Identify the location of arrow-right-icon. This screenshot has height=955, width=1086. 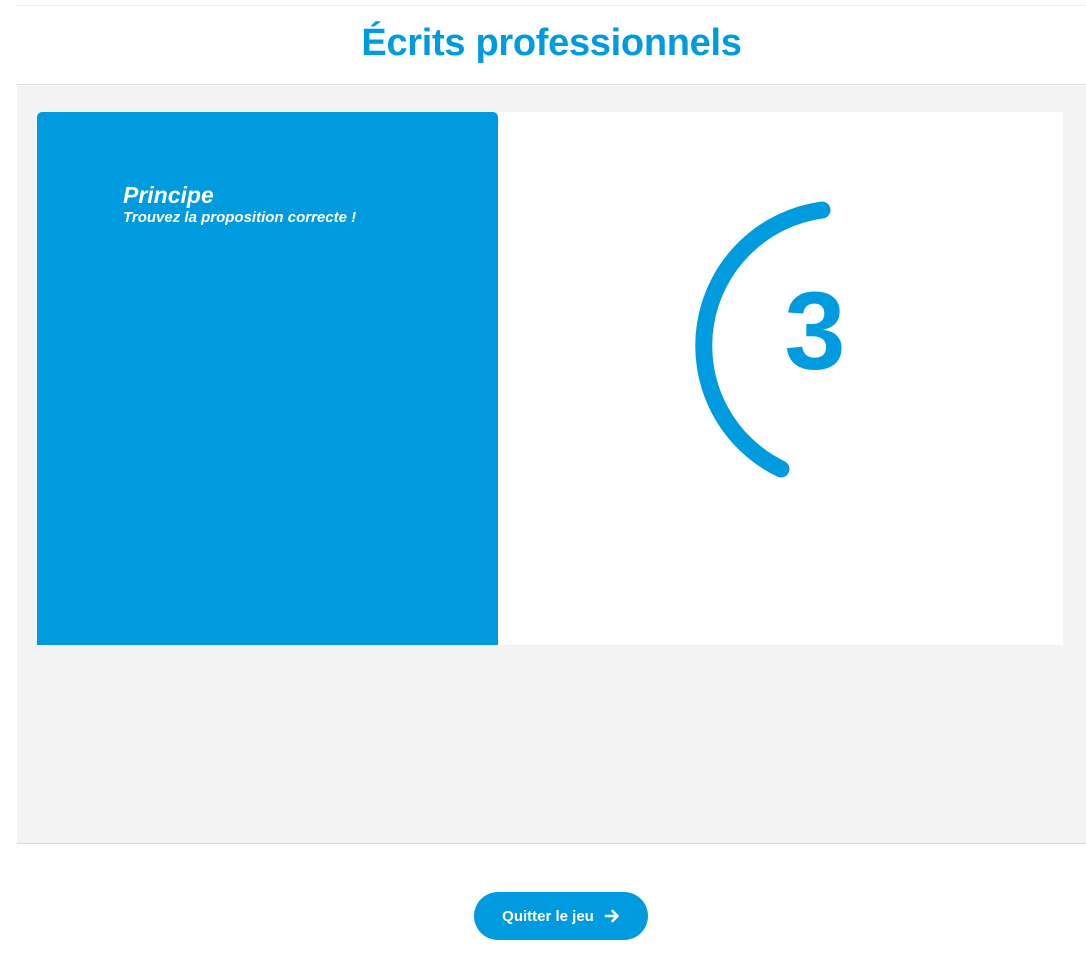
(611, 916).